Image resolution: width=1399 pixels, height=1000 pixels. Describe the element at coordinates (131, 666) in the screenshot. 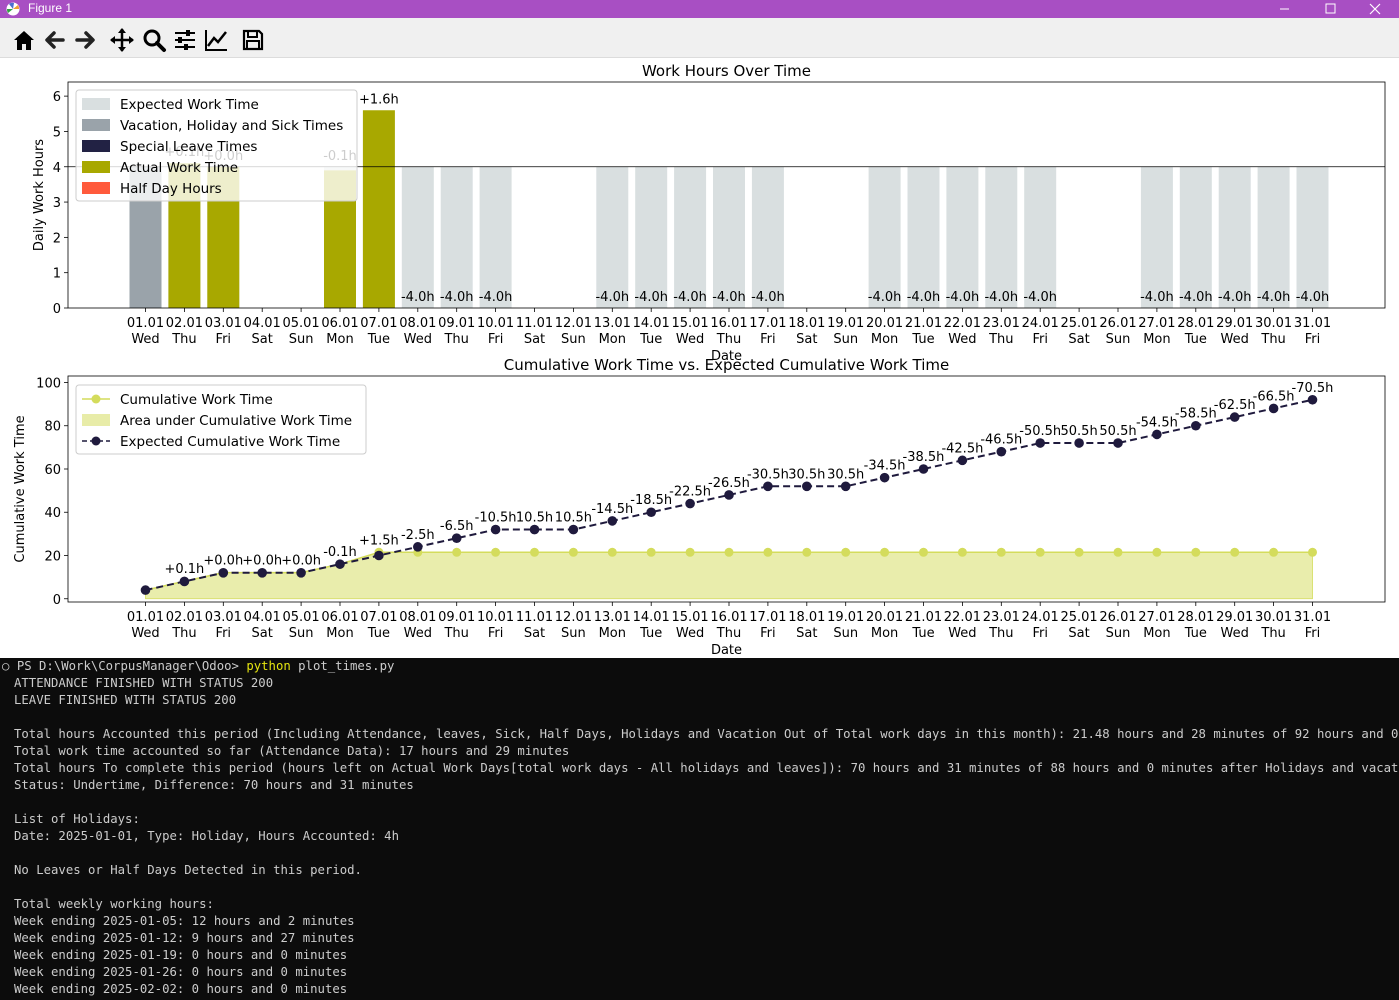

I see `terminal-prompt: PS D:\Work\CorpusManager\Odoo>` at that location.